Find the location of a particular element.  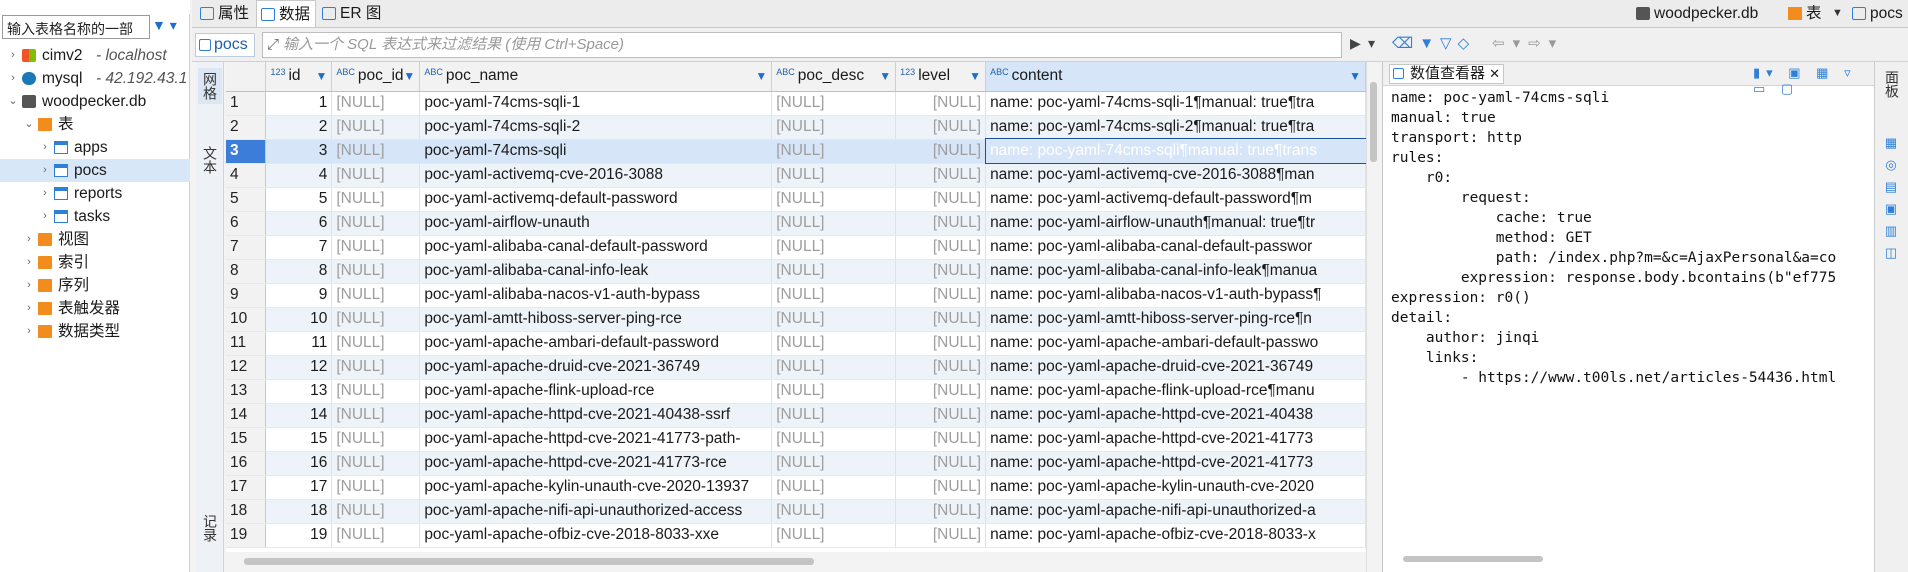

cell-id: 17 is located at coordinates (299, 487).